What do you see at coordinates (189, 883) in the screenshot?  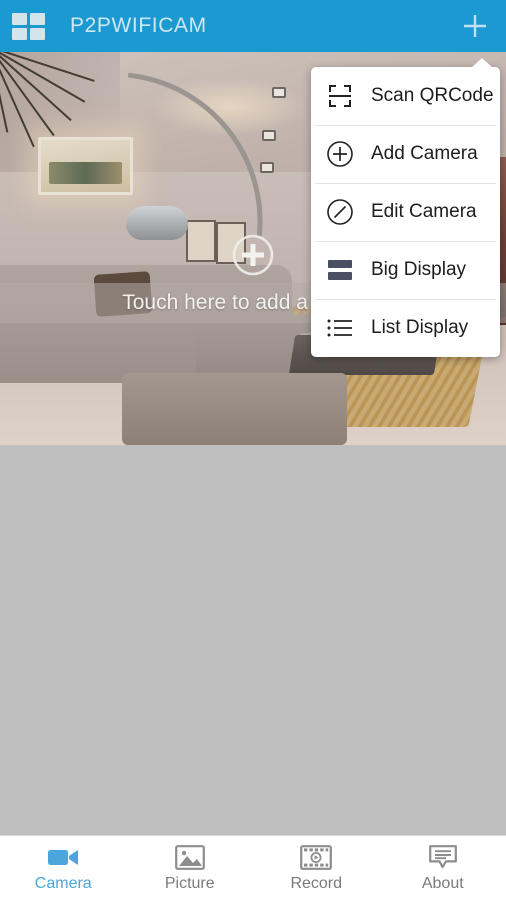 I see `tab-label: Picture` at bounding box center [189, 883].